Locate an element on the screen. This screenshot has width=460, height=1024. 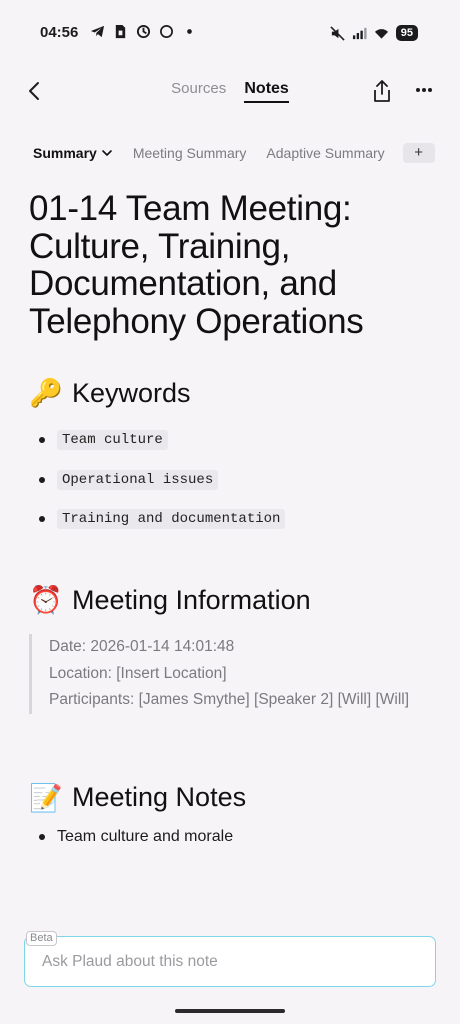
meeting-information-heading-label: Meeting Information is located at coordinates (191, 599).